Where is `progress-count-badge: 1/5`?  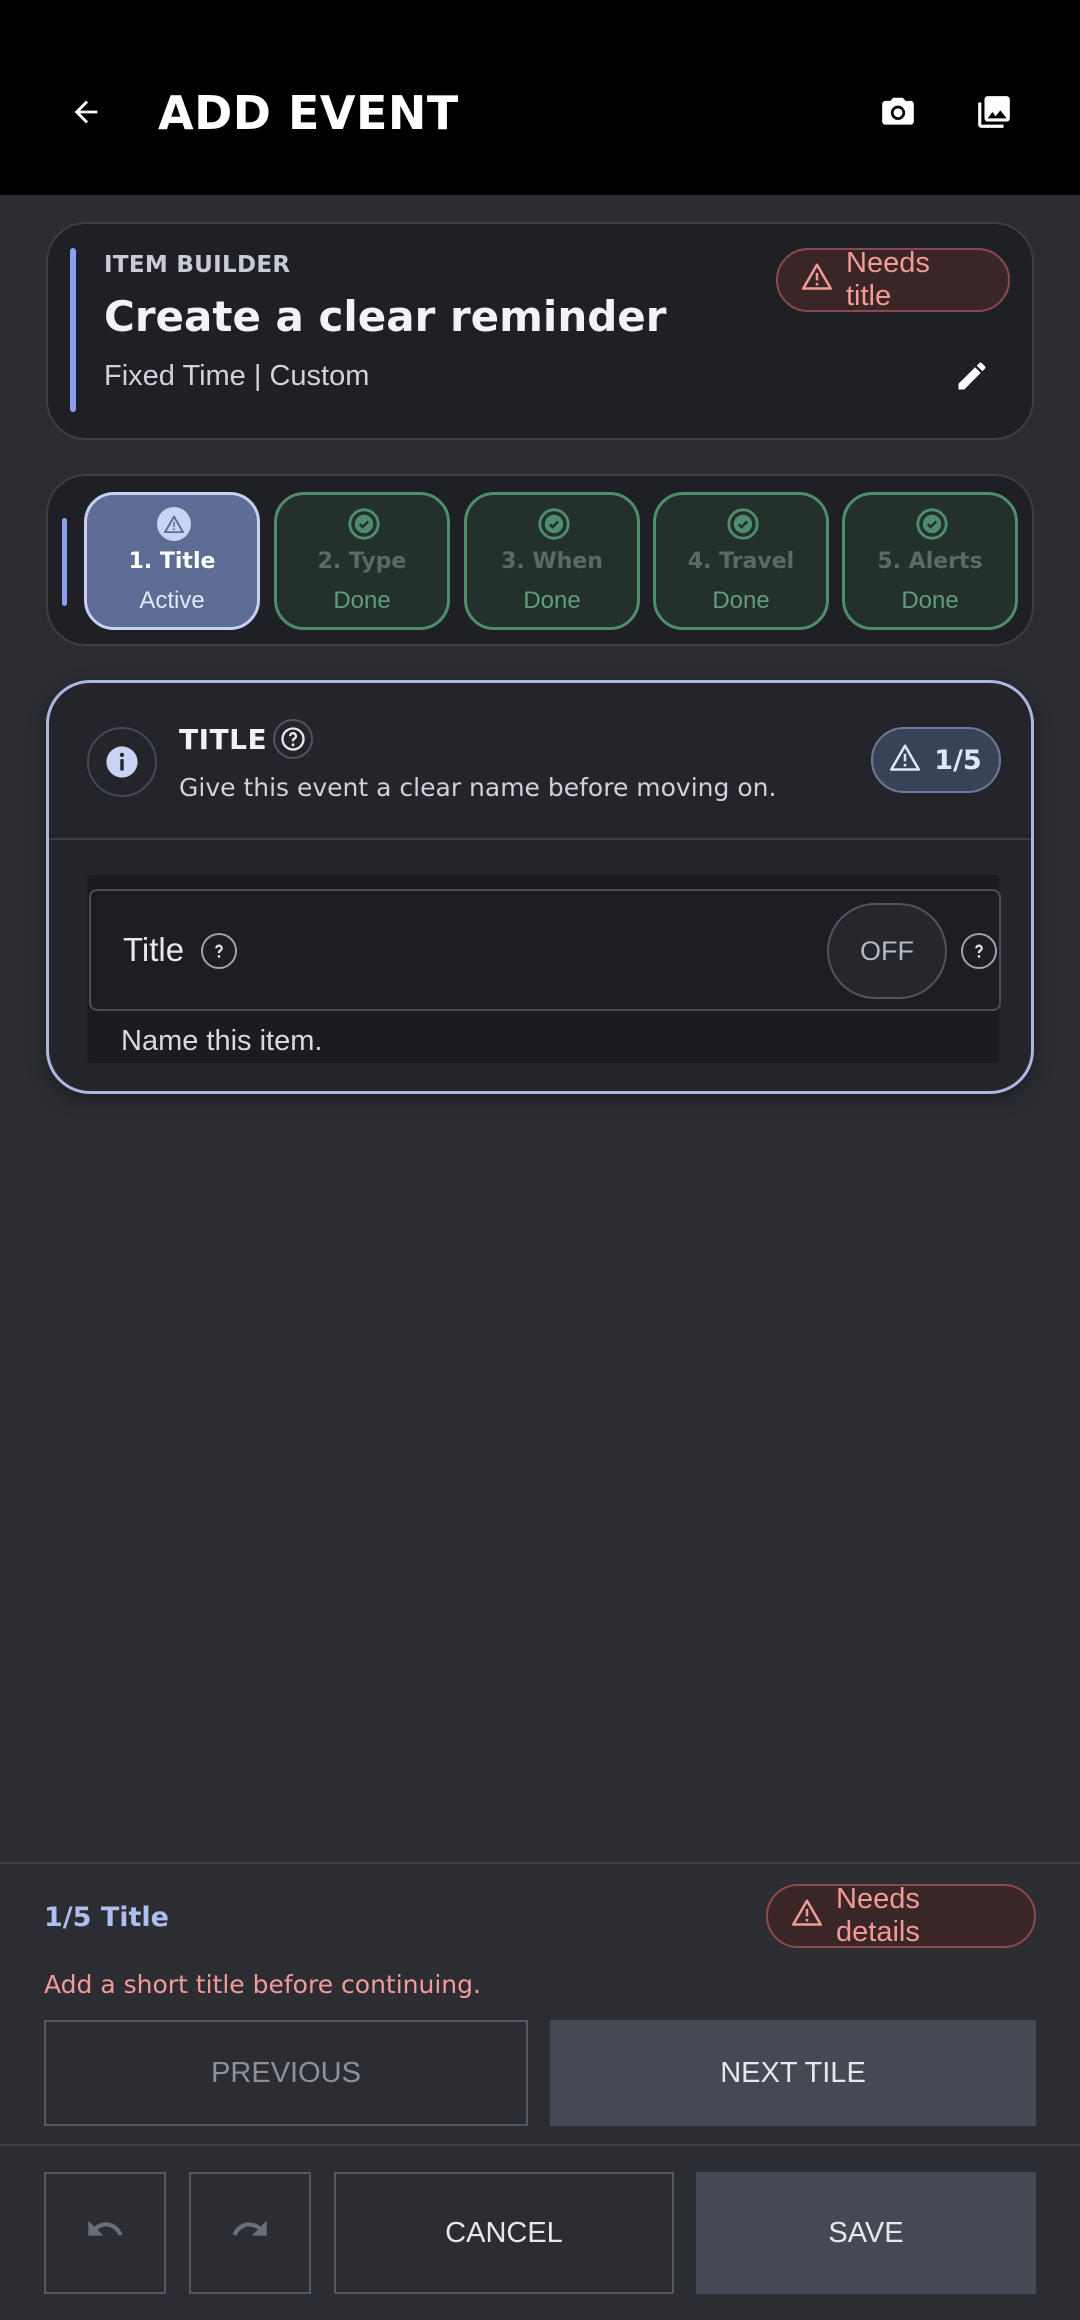 progress-count-badge: 1/5 is located at coordinates (936, 760).